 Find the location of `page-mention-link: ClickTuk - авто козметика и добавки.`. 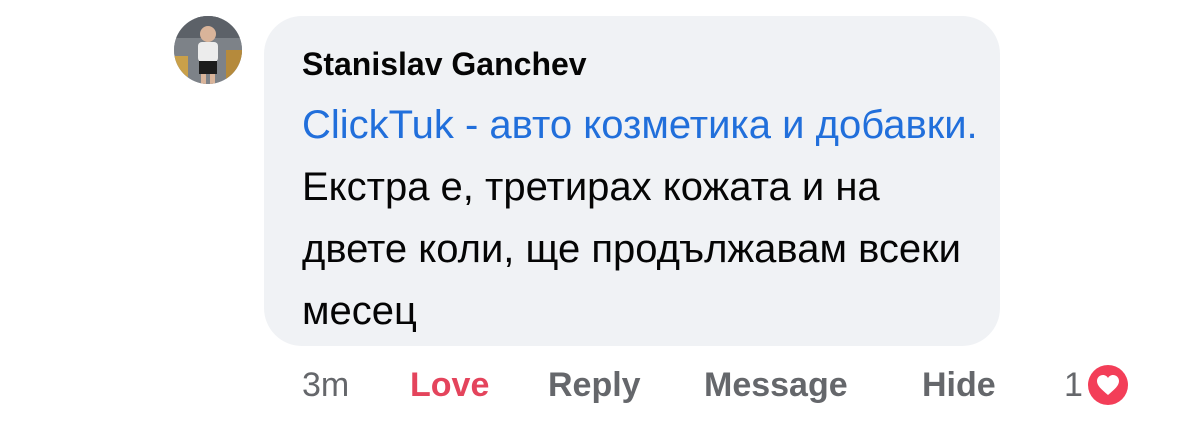

page-mention-link: ClickTuk - авто козметика и добавки. is located at coordinates (640, 125).